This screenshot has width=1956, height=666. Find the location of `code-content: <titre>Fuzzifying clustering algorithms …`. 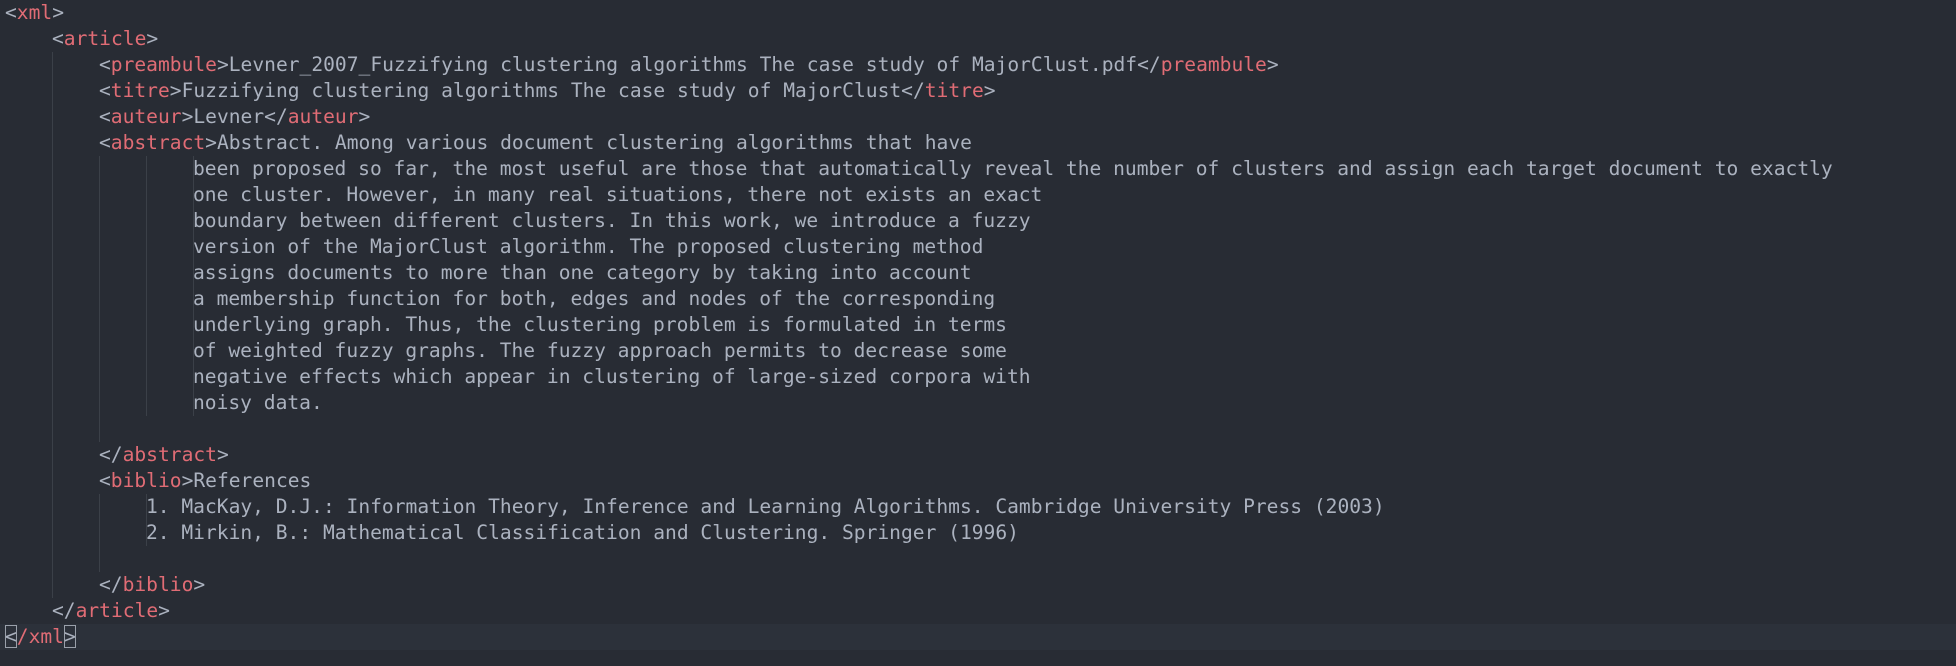

code-content: <titre>Fuzzifying clustering algorithms … is located at coordinates (547, 91).